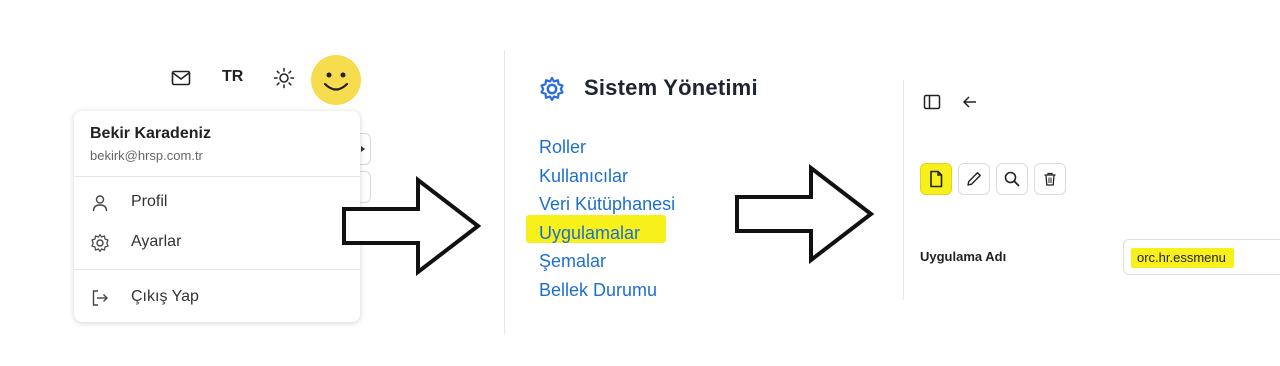  I want to click on new-document-button, so click(936, 179).